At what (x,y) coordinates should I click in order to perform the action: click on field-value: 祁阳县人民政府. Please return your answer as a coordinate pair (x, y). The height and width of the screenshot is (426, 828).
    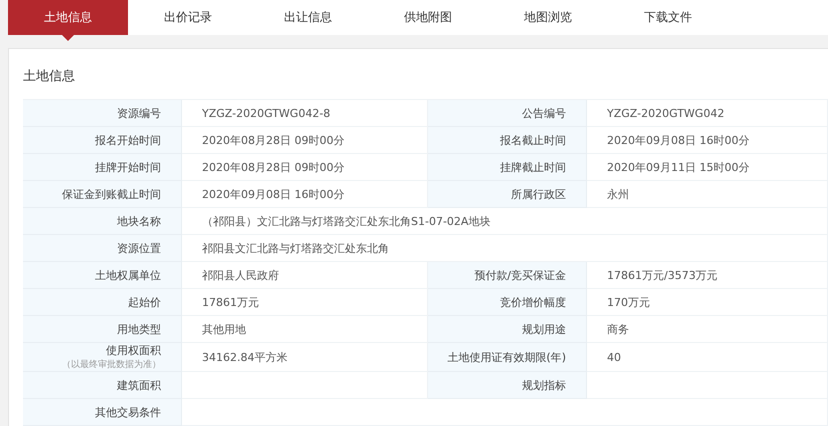
    Looking at the image, I should click on (305, 275).